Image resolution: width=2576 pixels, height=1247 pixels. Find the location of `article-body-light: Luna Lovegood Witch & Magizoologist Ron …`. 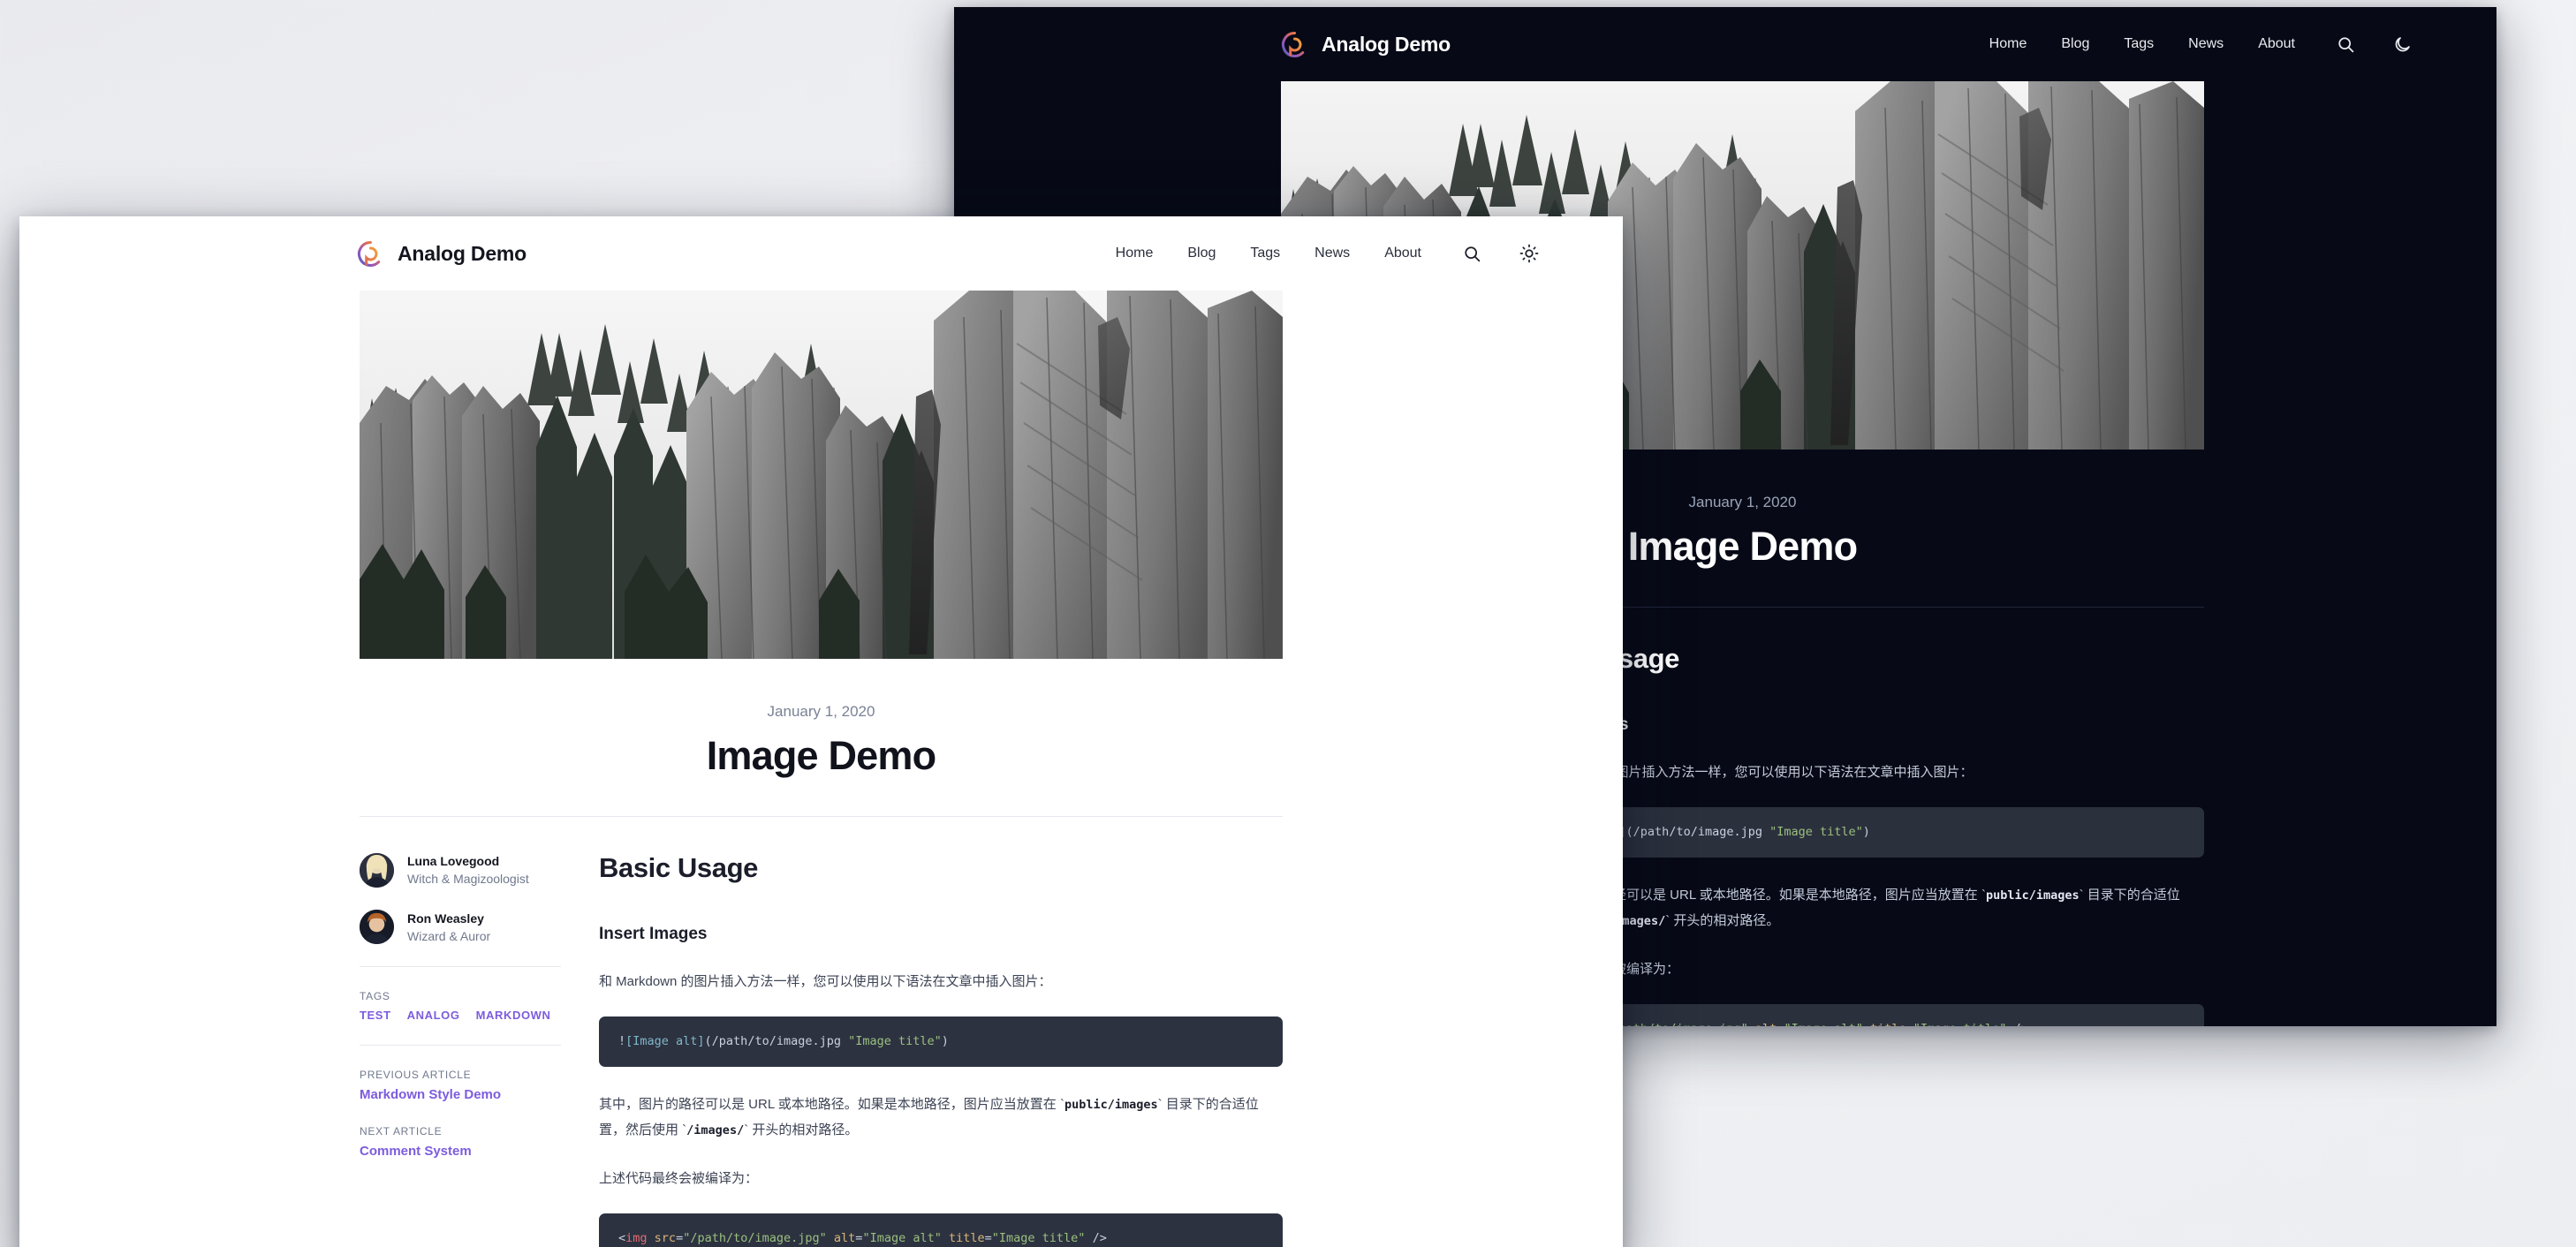

article-body-light: Luna Lovegood Witch & Magizoologist Ron … is located at coordinates (822, 1032).